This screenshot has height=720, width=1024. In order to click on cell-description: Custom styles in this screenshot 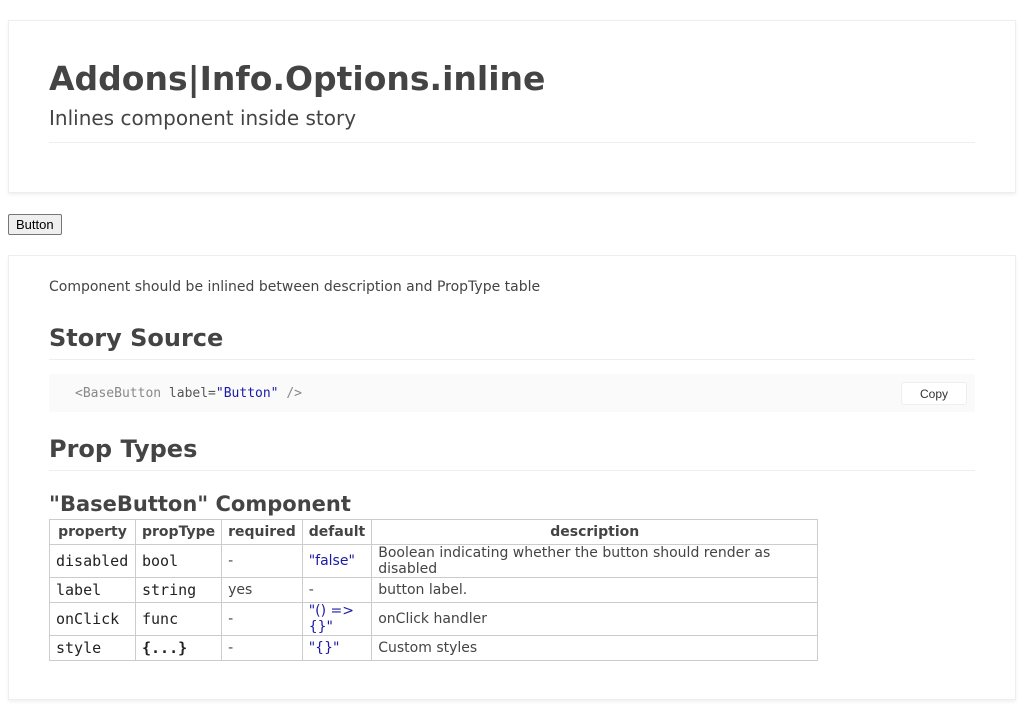, I will do `click(595, 648)`.